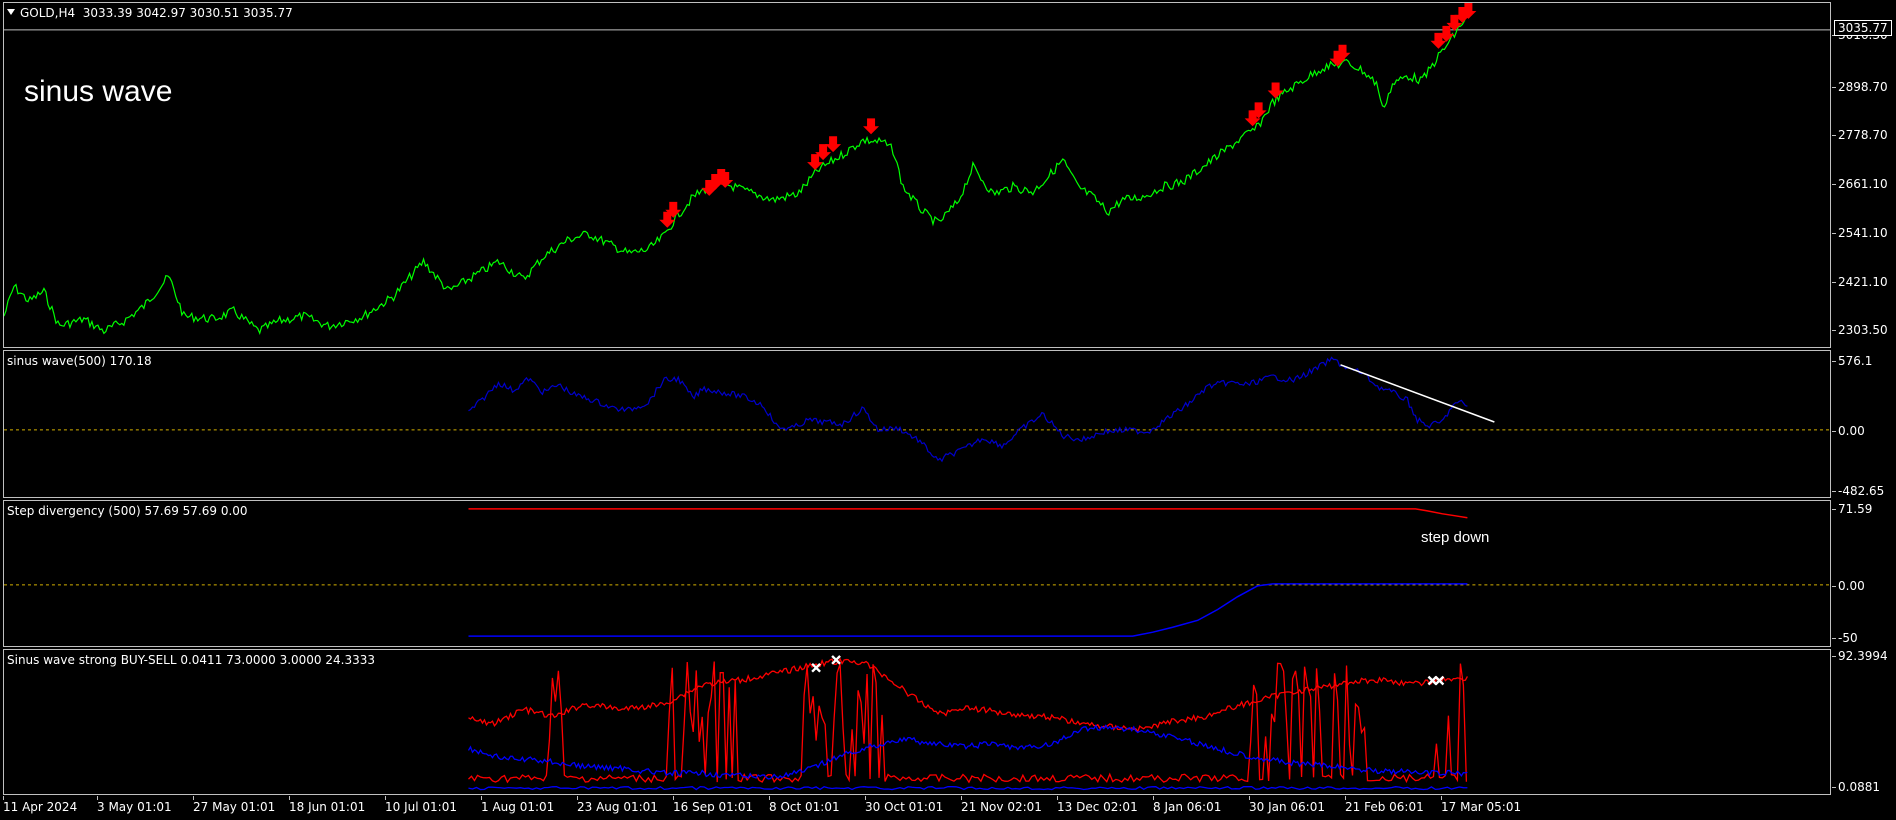  What do you see at coordinates (1863, 573) in the screenshot?
I see `step-divergency-y-axis: 71.59 0.00 -50` at bounding box center [1863, 573].